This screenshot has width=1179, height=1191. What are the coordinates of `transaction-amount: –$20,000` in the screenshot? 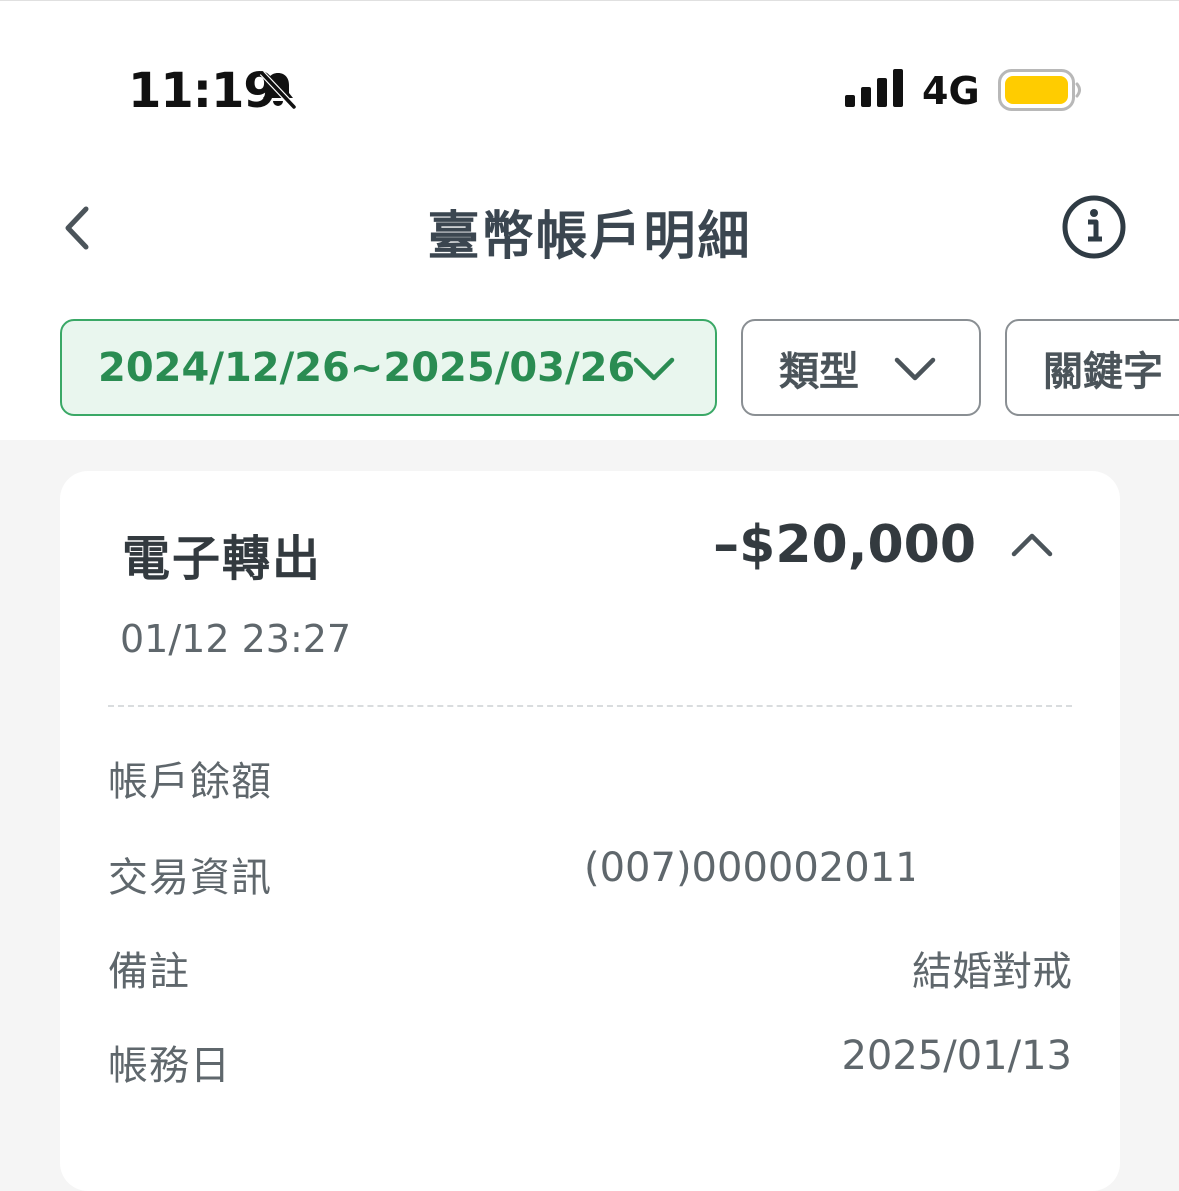 It's located at (844, 545).